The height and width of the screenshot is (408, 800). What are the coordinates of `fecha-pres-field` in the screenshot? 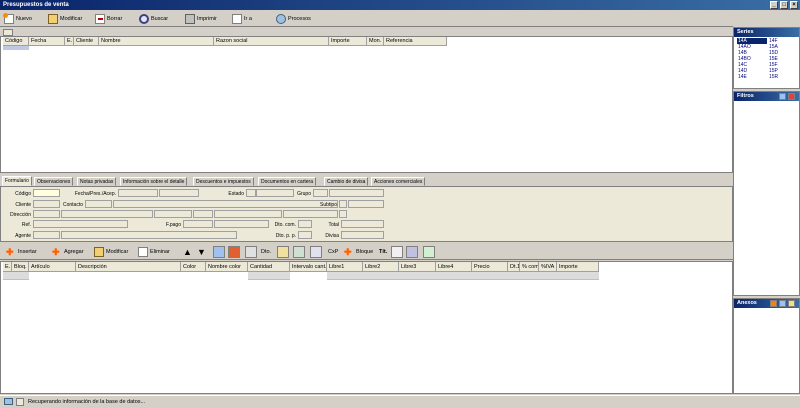 It's located at (179, 193).